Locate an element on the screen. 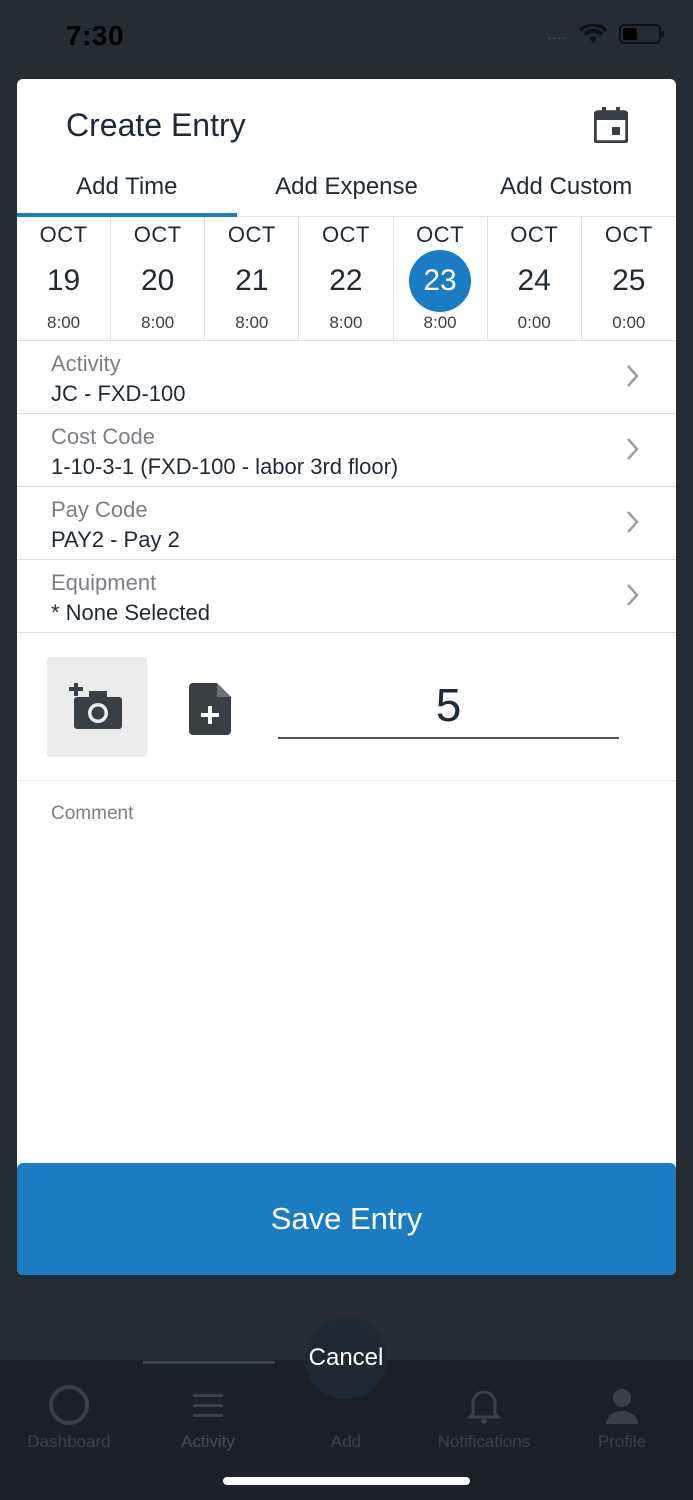 Image resolution: width=693 pixels, height=1500 pixels. save-entry-button: Save Entry is located at coordinates (346, 1219).